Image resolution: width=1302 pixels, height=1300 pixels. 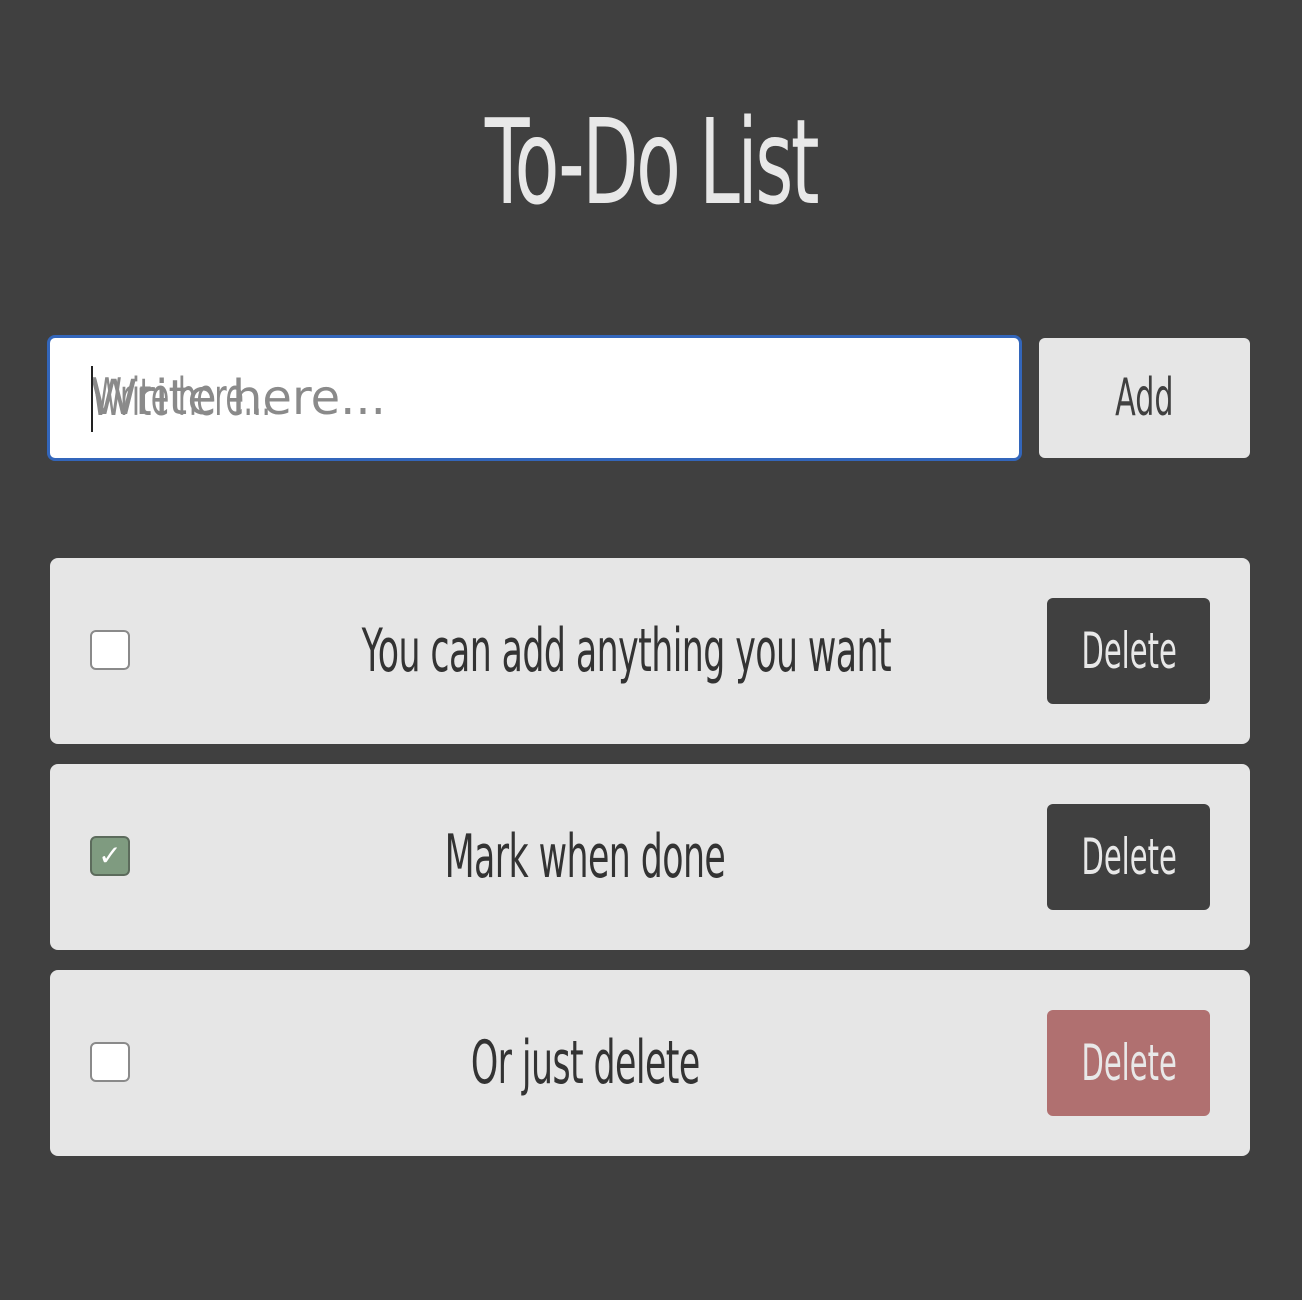 What do you see at coordinates (626, 651) in the screenshot?
I see `todo-text: You can add anything you want` at bounding box center [626, 651].